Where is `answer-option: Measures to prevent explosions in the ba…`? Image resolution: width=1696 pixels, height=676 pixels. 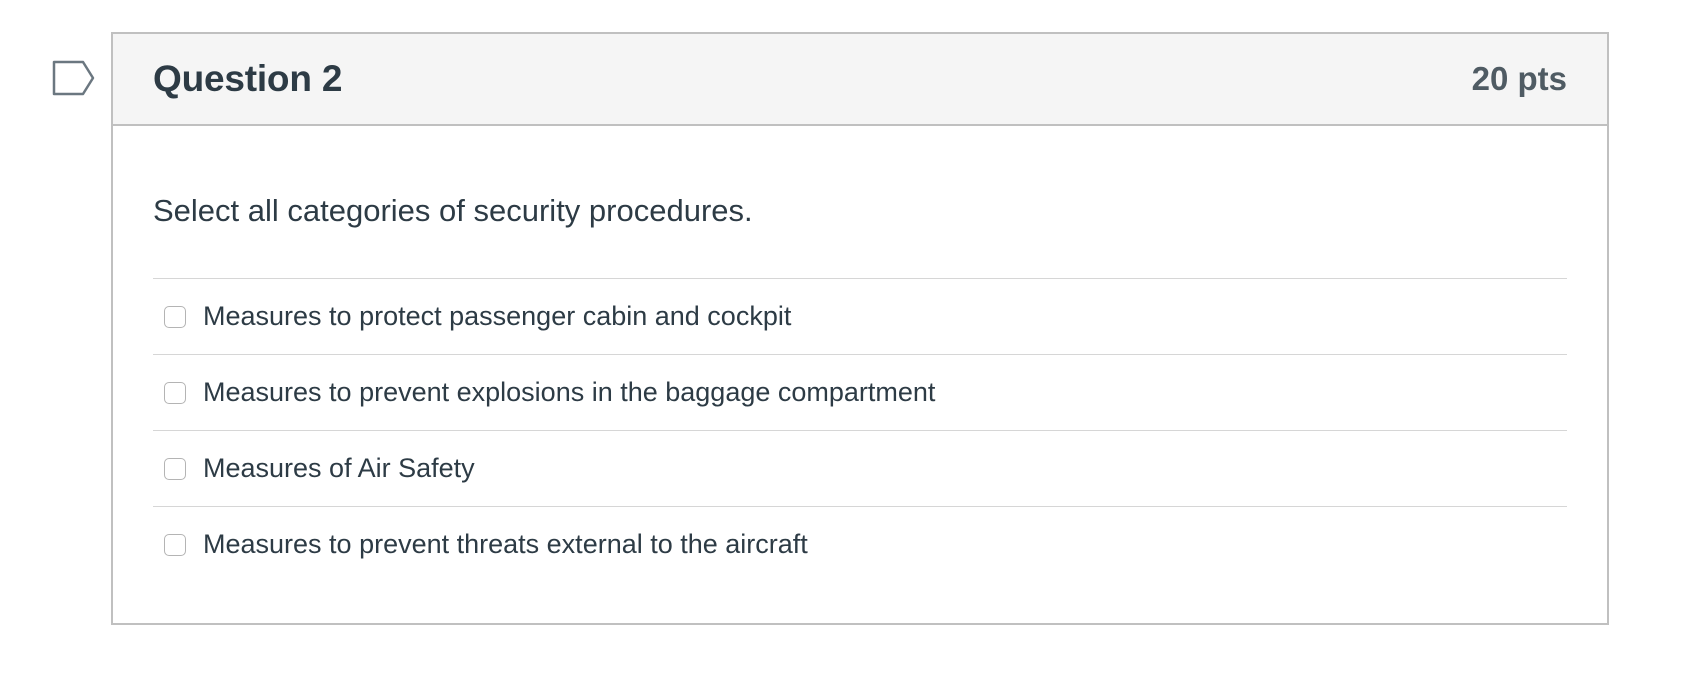 answer-option: Measures to prevent explosions in the ba… is located at coordinates (860, 393).